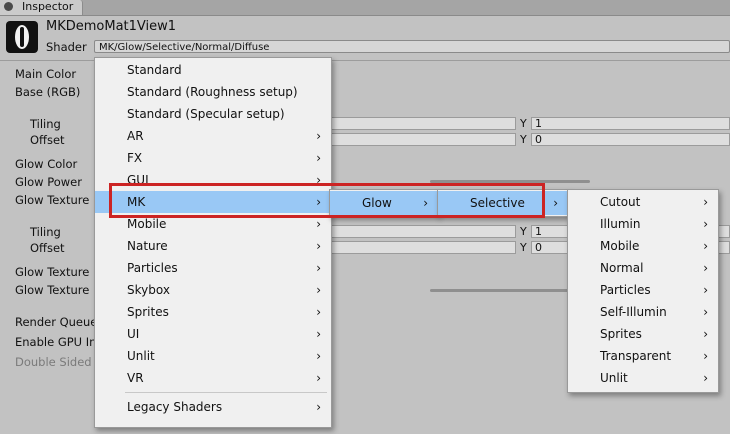  Describe the element at coordinates (213, 356) in the screenshot. I see `menu-item-unlit: Unlit ›` at that location.